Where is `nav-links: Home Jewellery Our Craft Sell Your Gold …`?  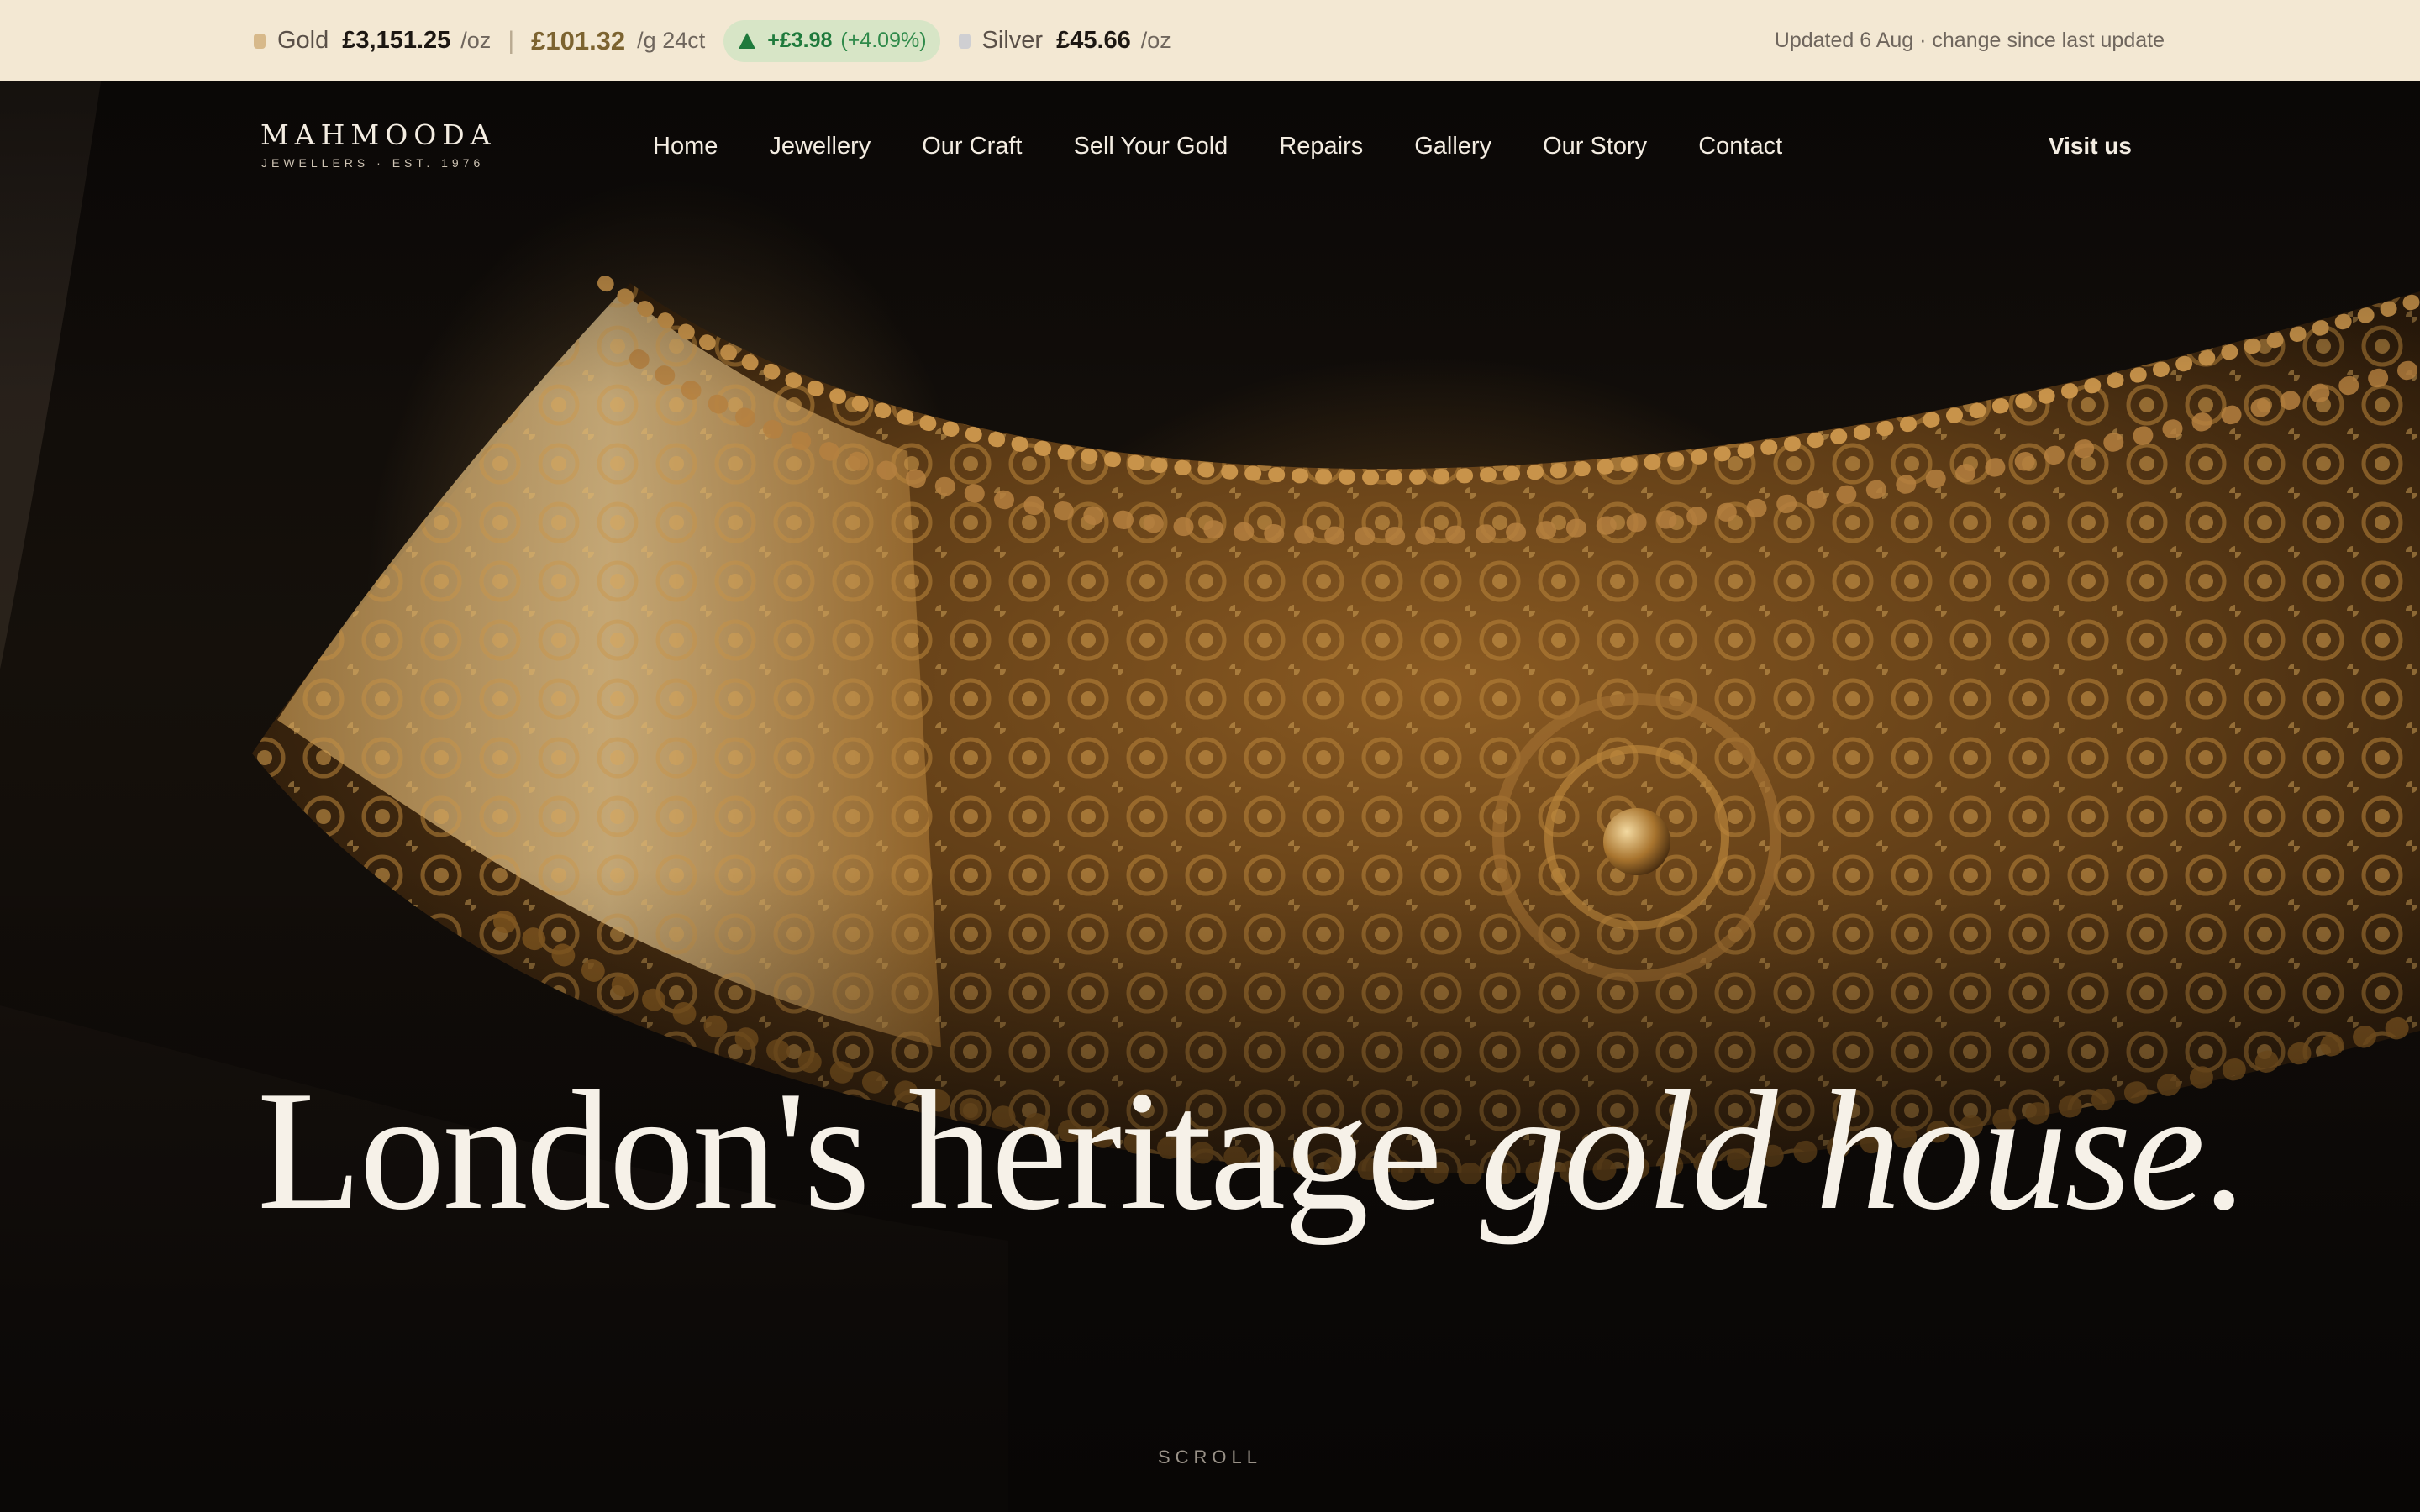
nav-links: Home Jewellery Our Craft Sell Your Gold … is located at coordinates (1217, 146).